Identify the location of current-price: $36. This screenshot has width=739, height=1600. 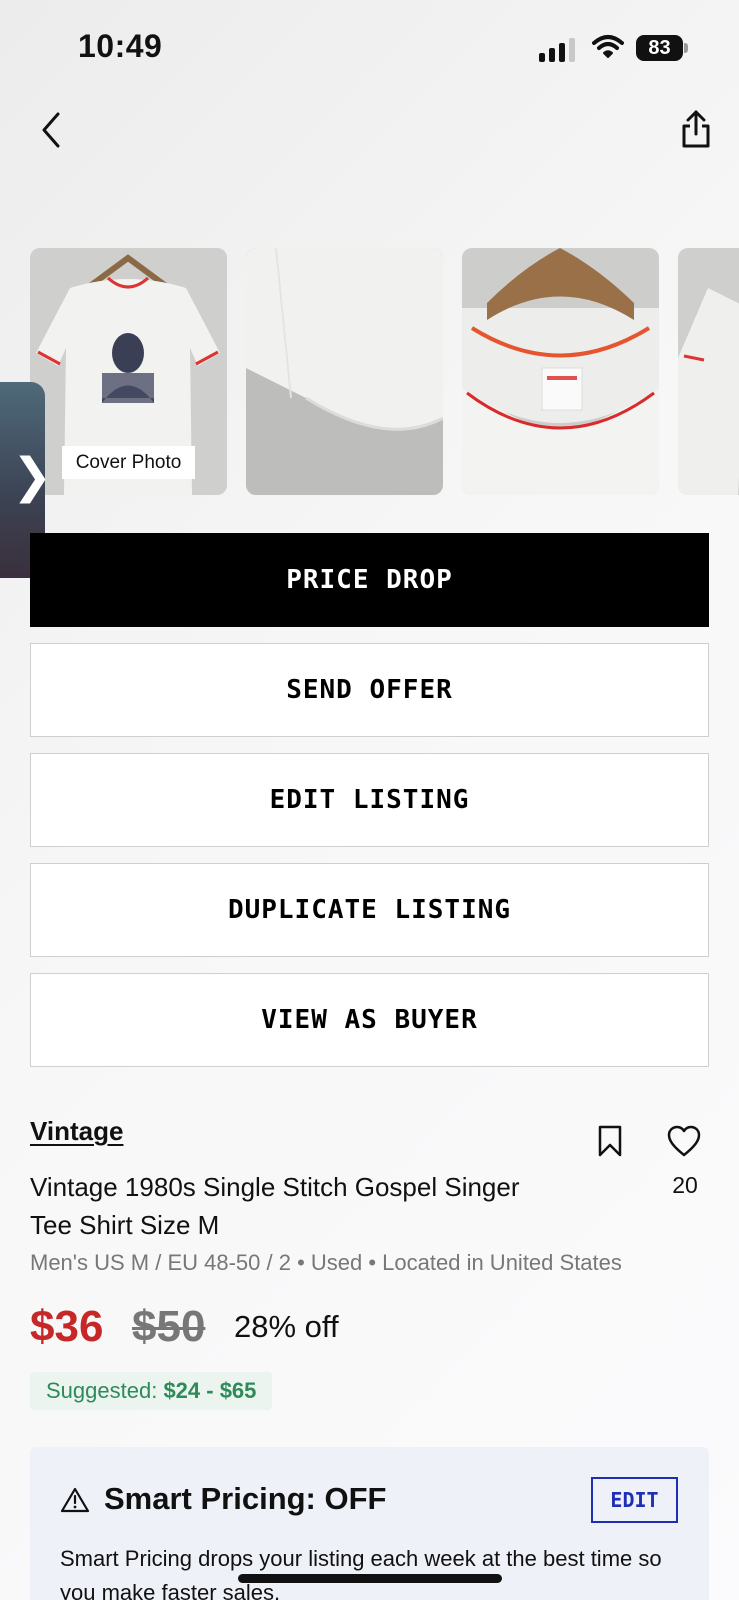
(67, 1326).